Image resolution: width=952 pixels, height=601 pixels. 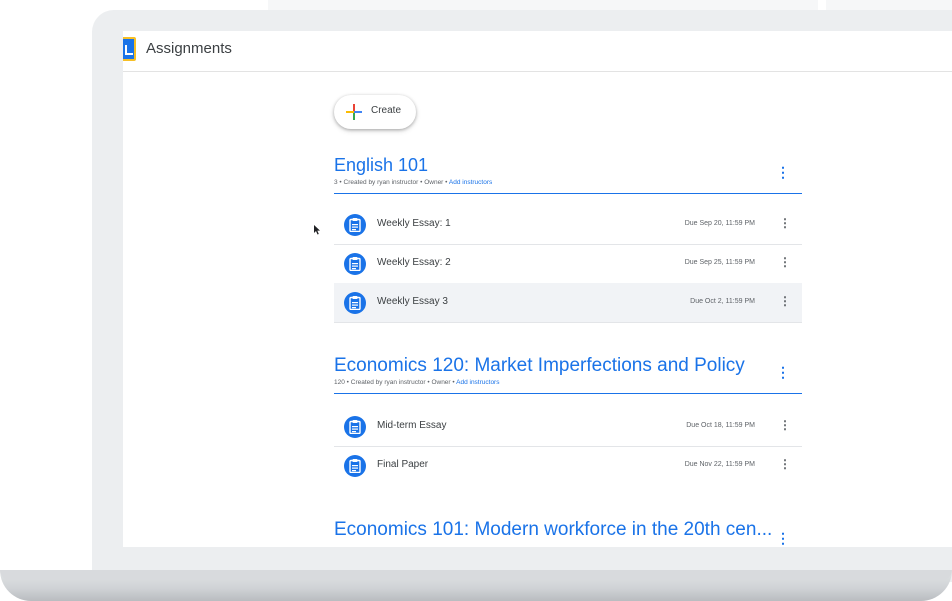 What do you see at coordinates (414, 223) in the screenshot?
I see `assignment-title: Weekly Essay: 1` at bounding box center [414, 223].